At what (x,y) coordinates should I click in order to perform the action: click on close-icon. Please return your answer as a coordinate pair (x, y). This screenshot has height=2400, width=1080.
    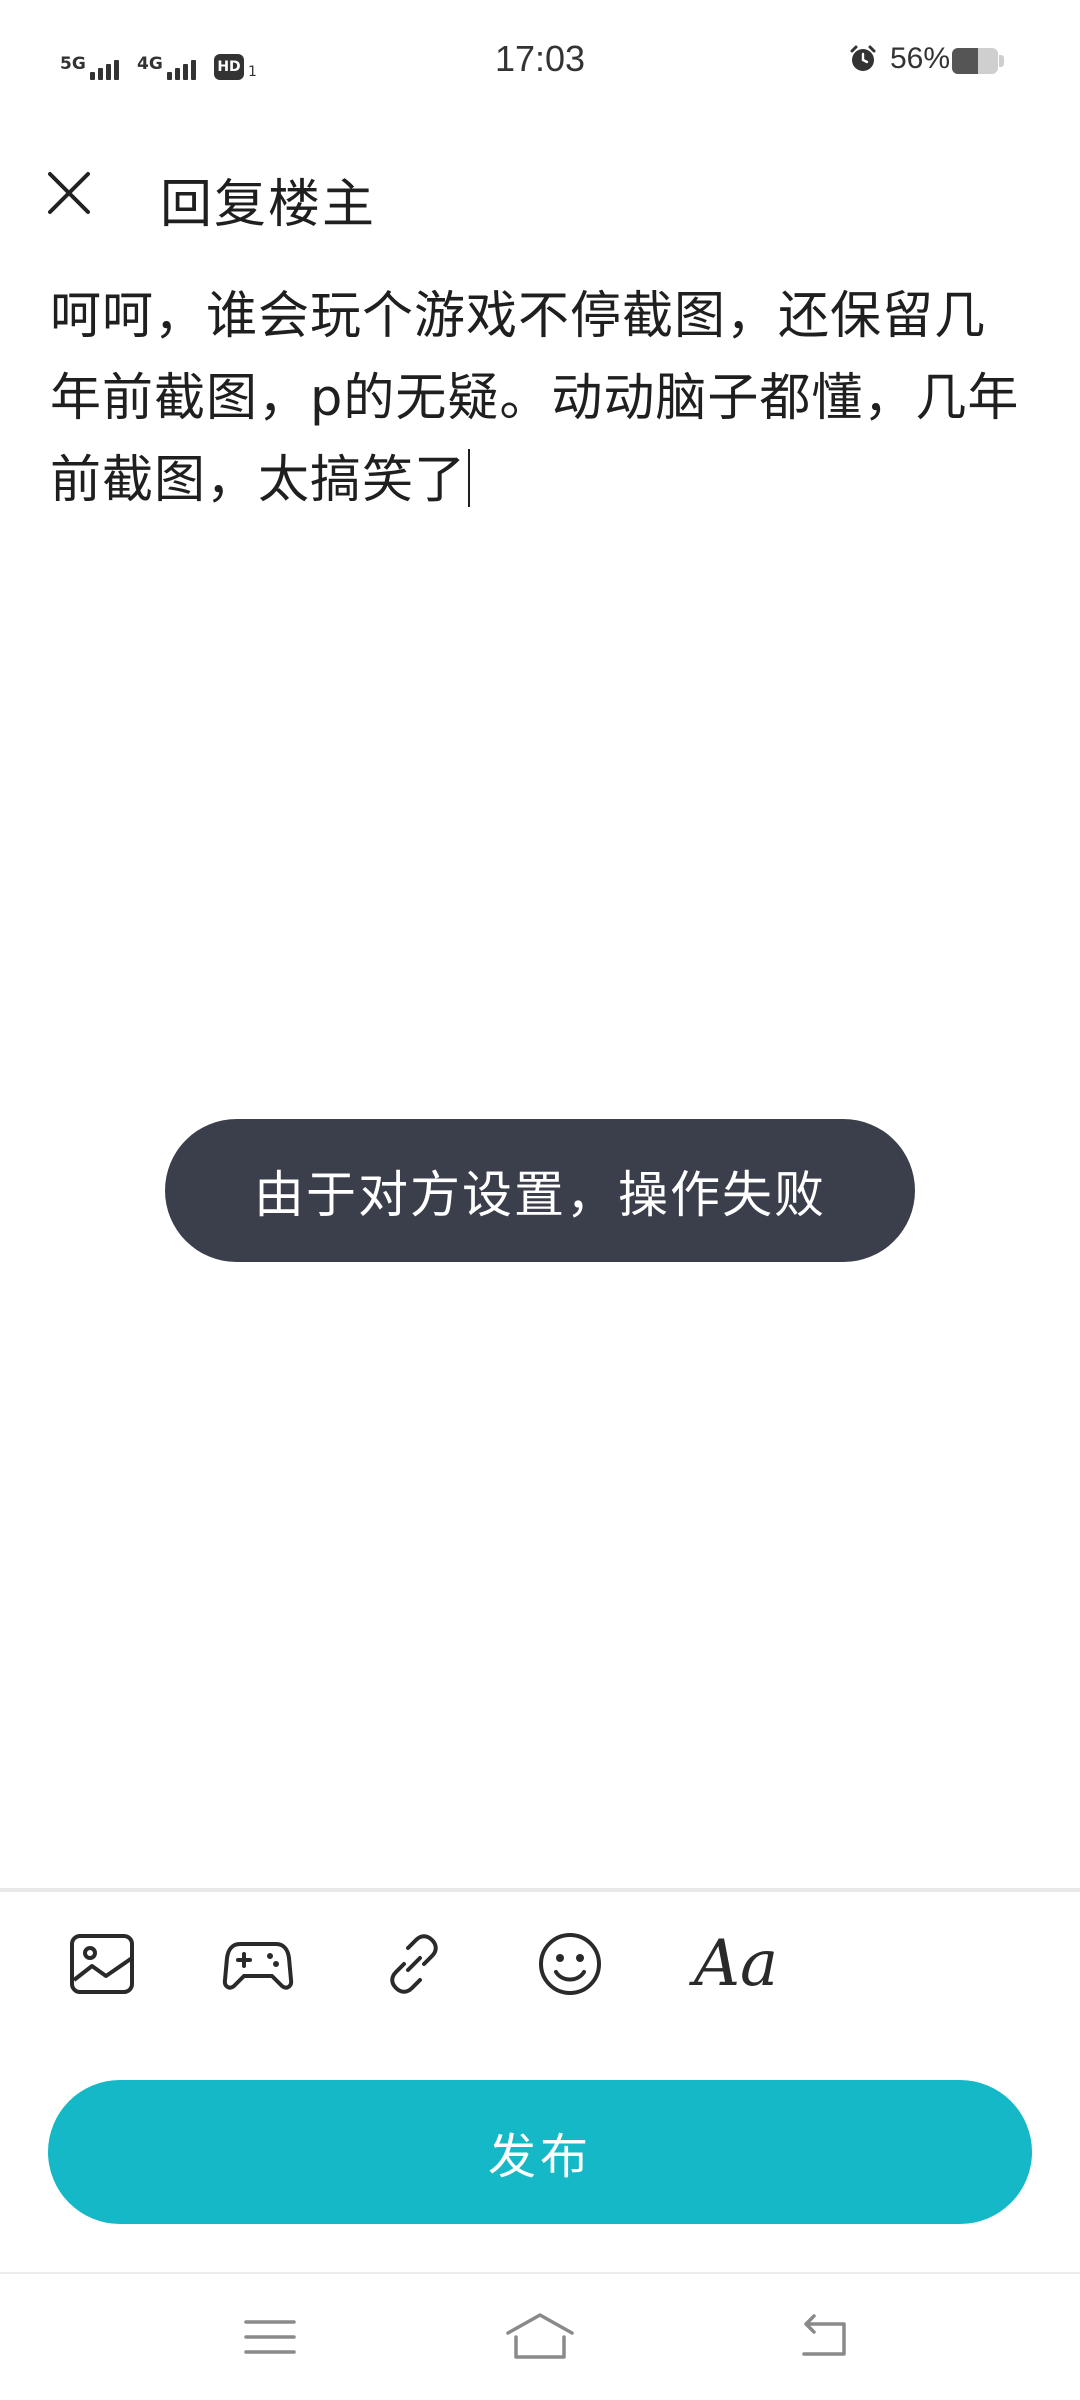
    Looking at the image, I should click on (69, 193).